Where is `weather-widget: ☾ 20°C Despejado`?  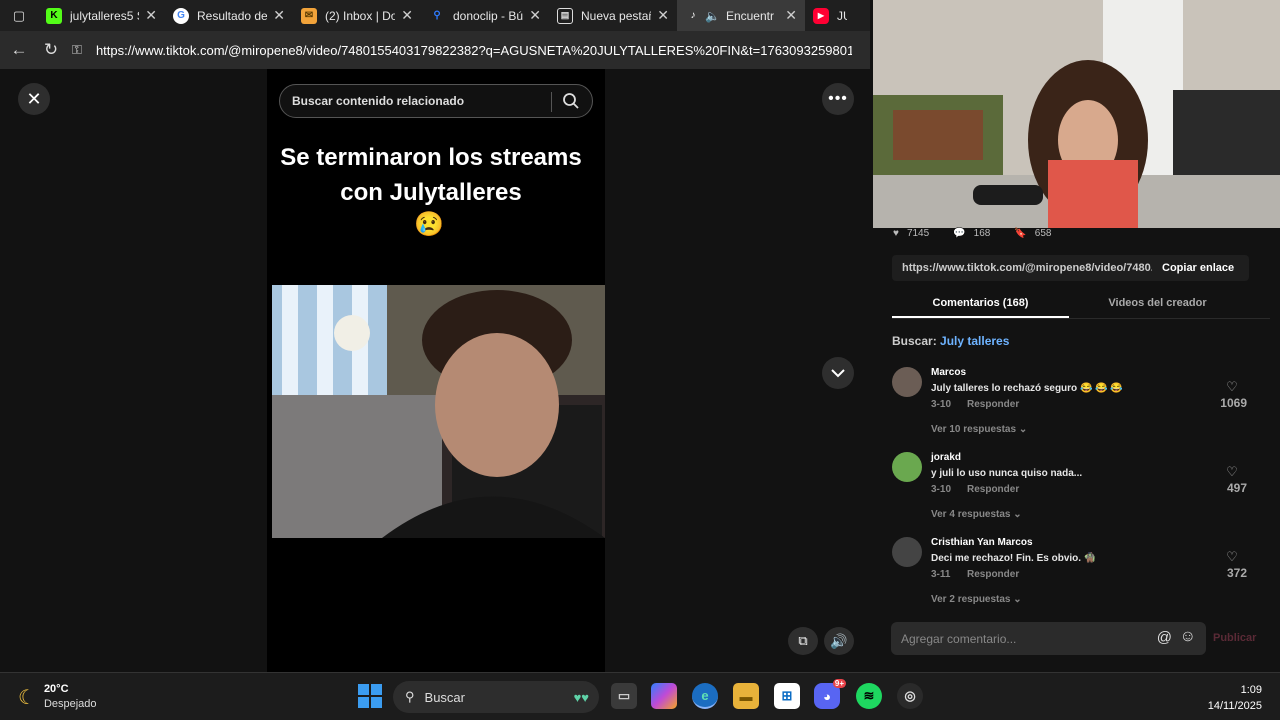
weather-widget: ☾ 20°C Despejado is located at coordinates (57, 697).